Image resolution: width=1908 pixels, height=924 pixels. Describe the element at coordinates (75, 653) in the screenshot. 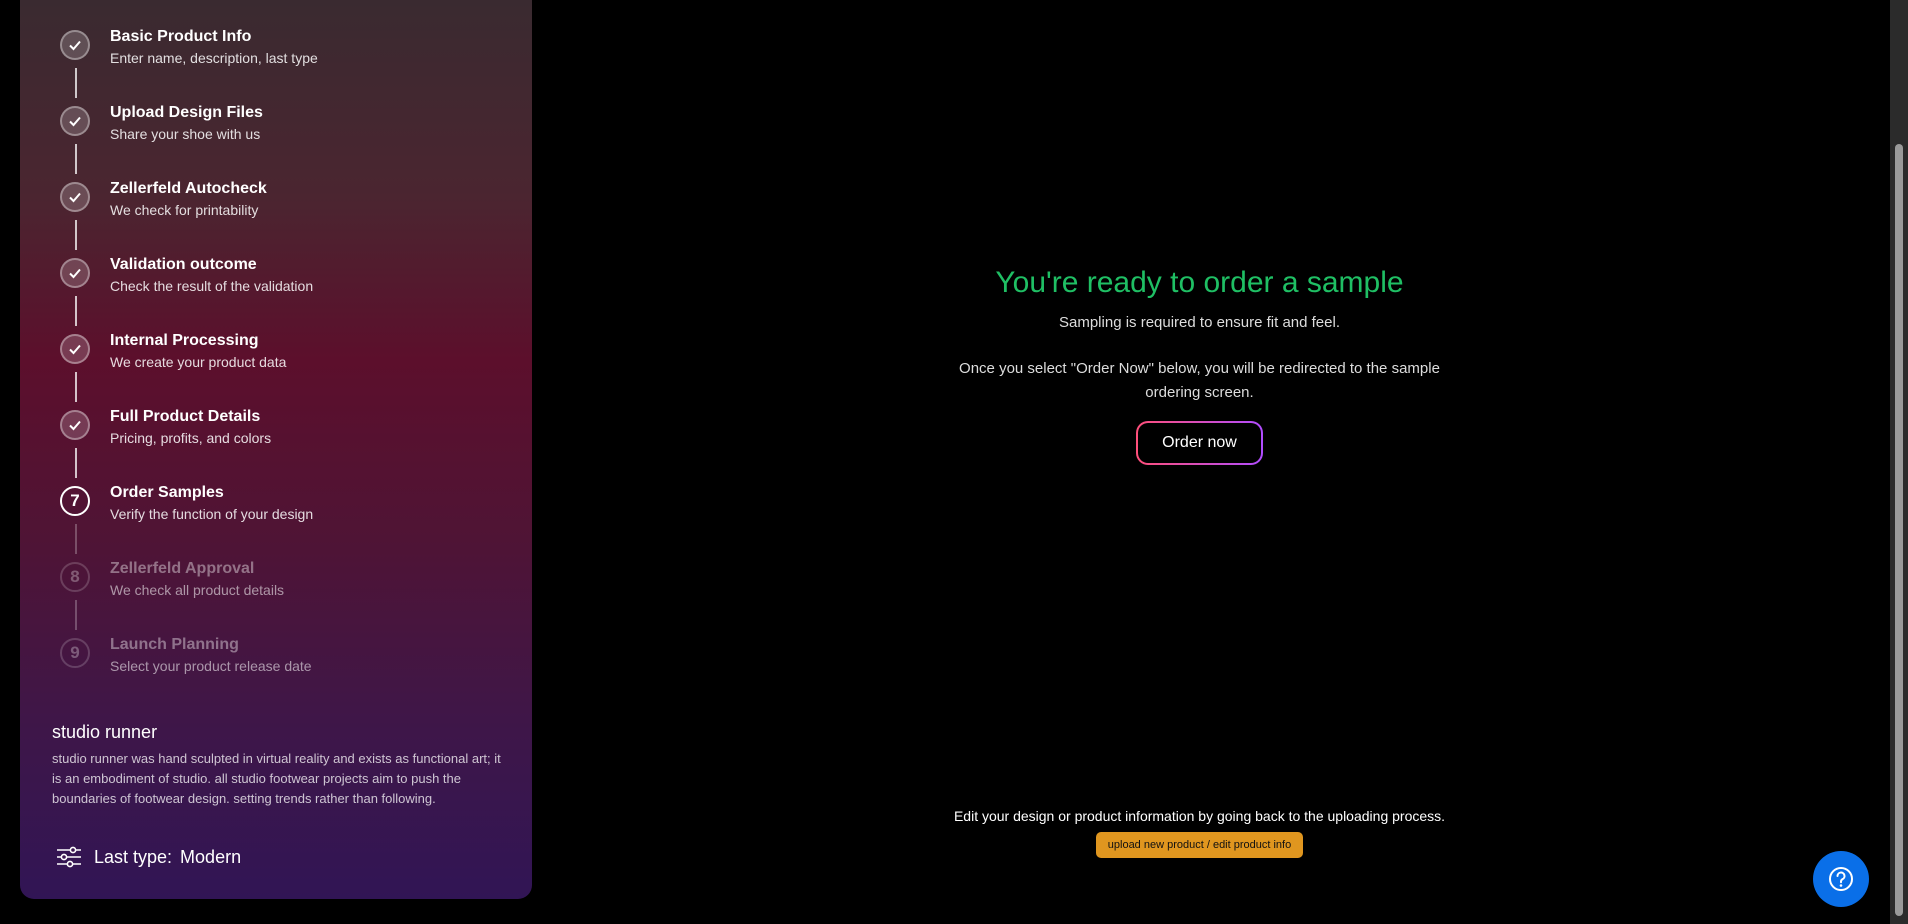

I see `step-number: 9` at that location.